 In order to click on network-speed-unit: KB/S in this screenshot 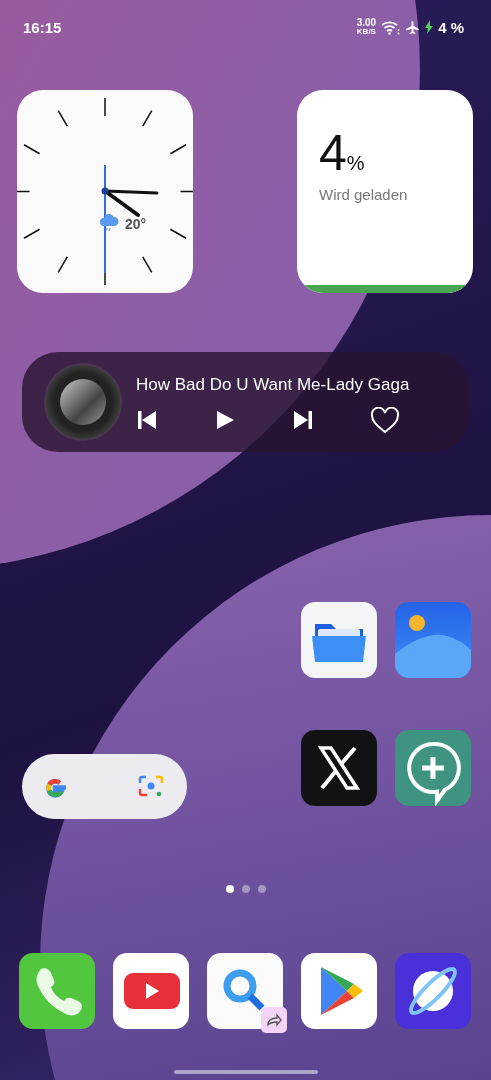, I will do `click(366, 32)`.